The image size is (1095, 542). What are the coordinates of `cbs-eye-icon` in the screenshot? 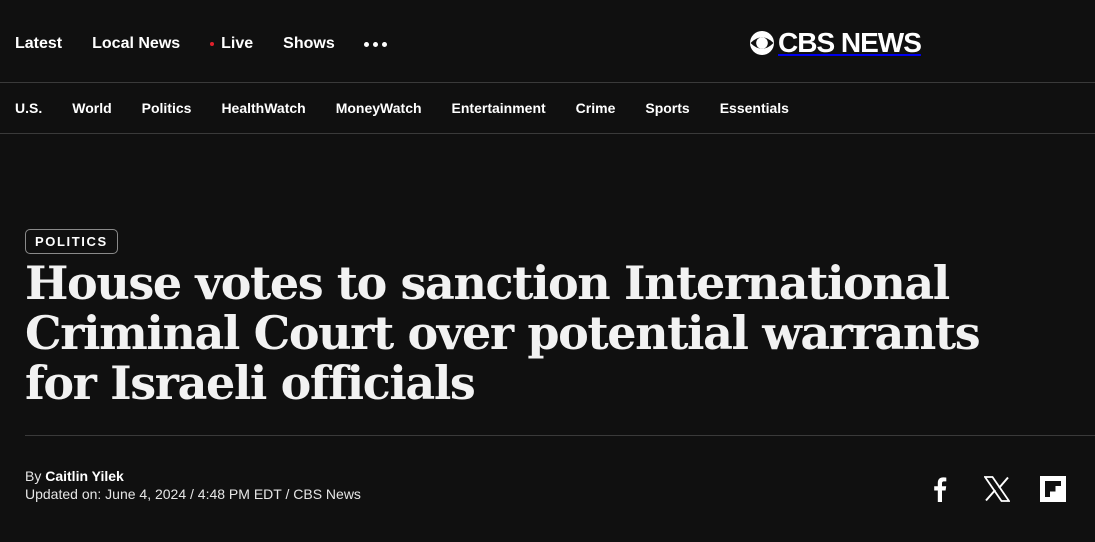 It's located at (762, 43).